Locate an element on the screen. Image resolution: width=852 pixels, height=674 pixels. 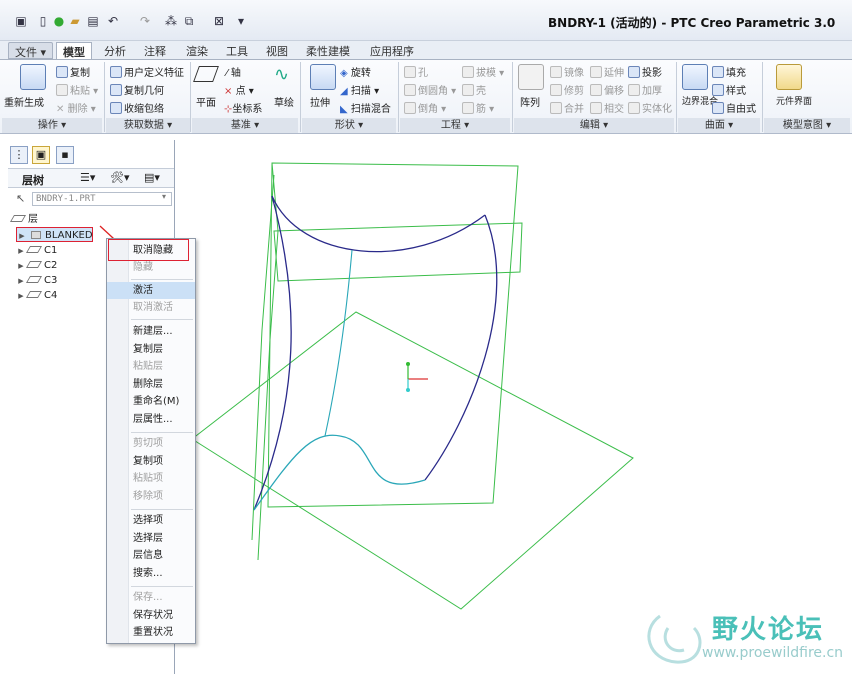
group-label-datum: 基准 ▾ is located at coordinates (245, 125).